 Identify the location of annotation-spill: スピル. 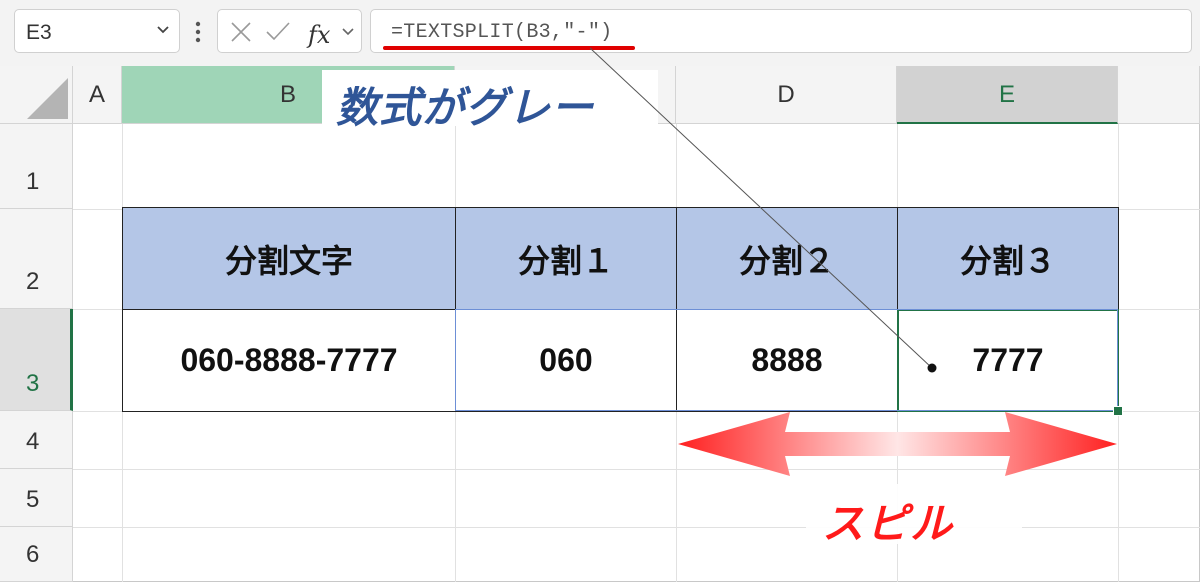
(888, 523).